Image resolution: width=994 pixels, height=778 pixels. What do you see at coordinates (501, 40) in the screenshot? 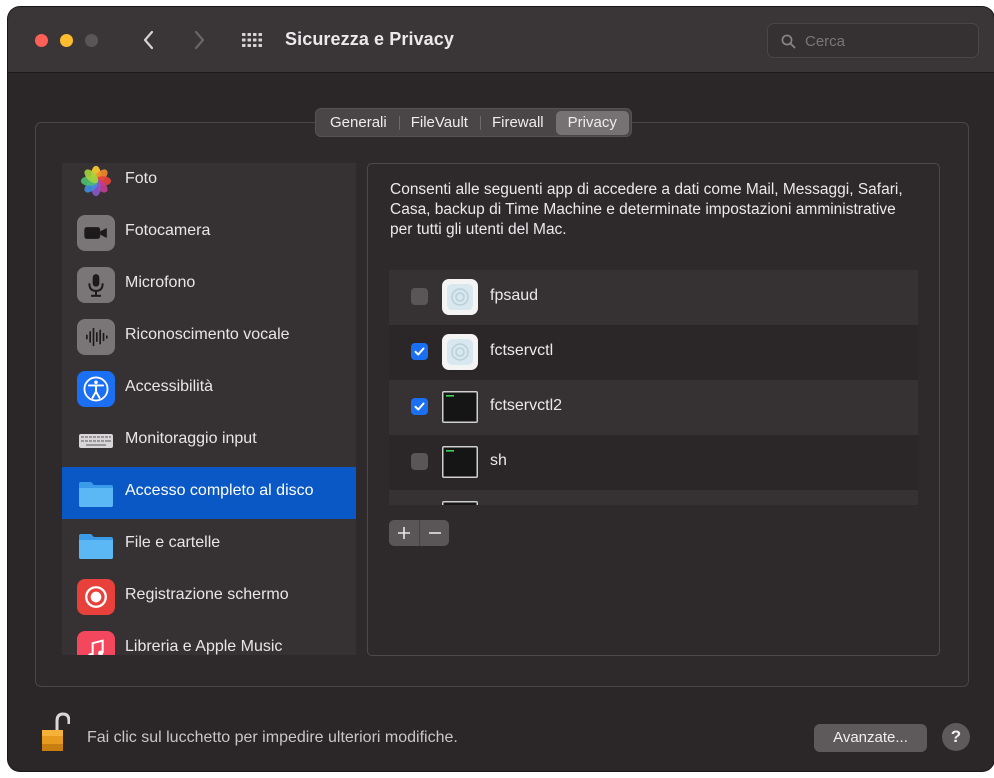
I see `title-bar: Sicurezza e Privacy` at bounding box center [501, 40].